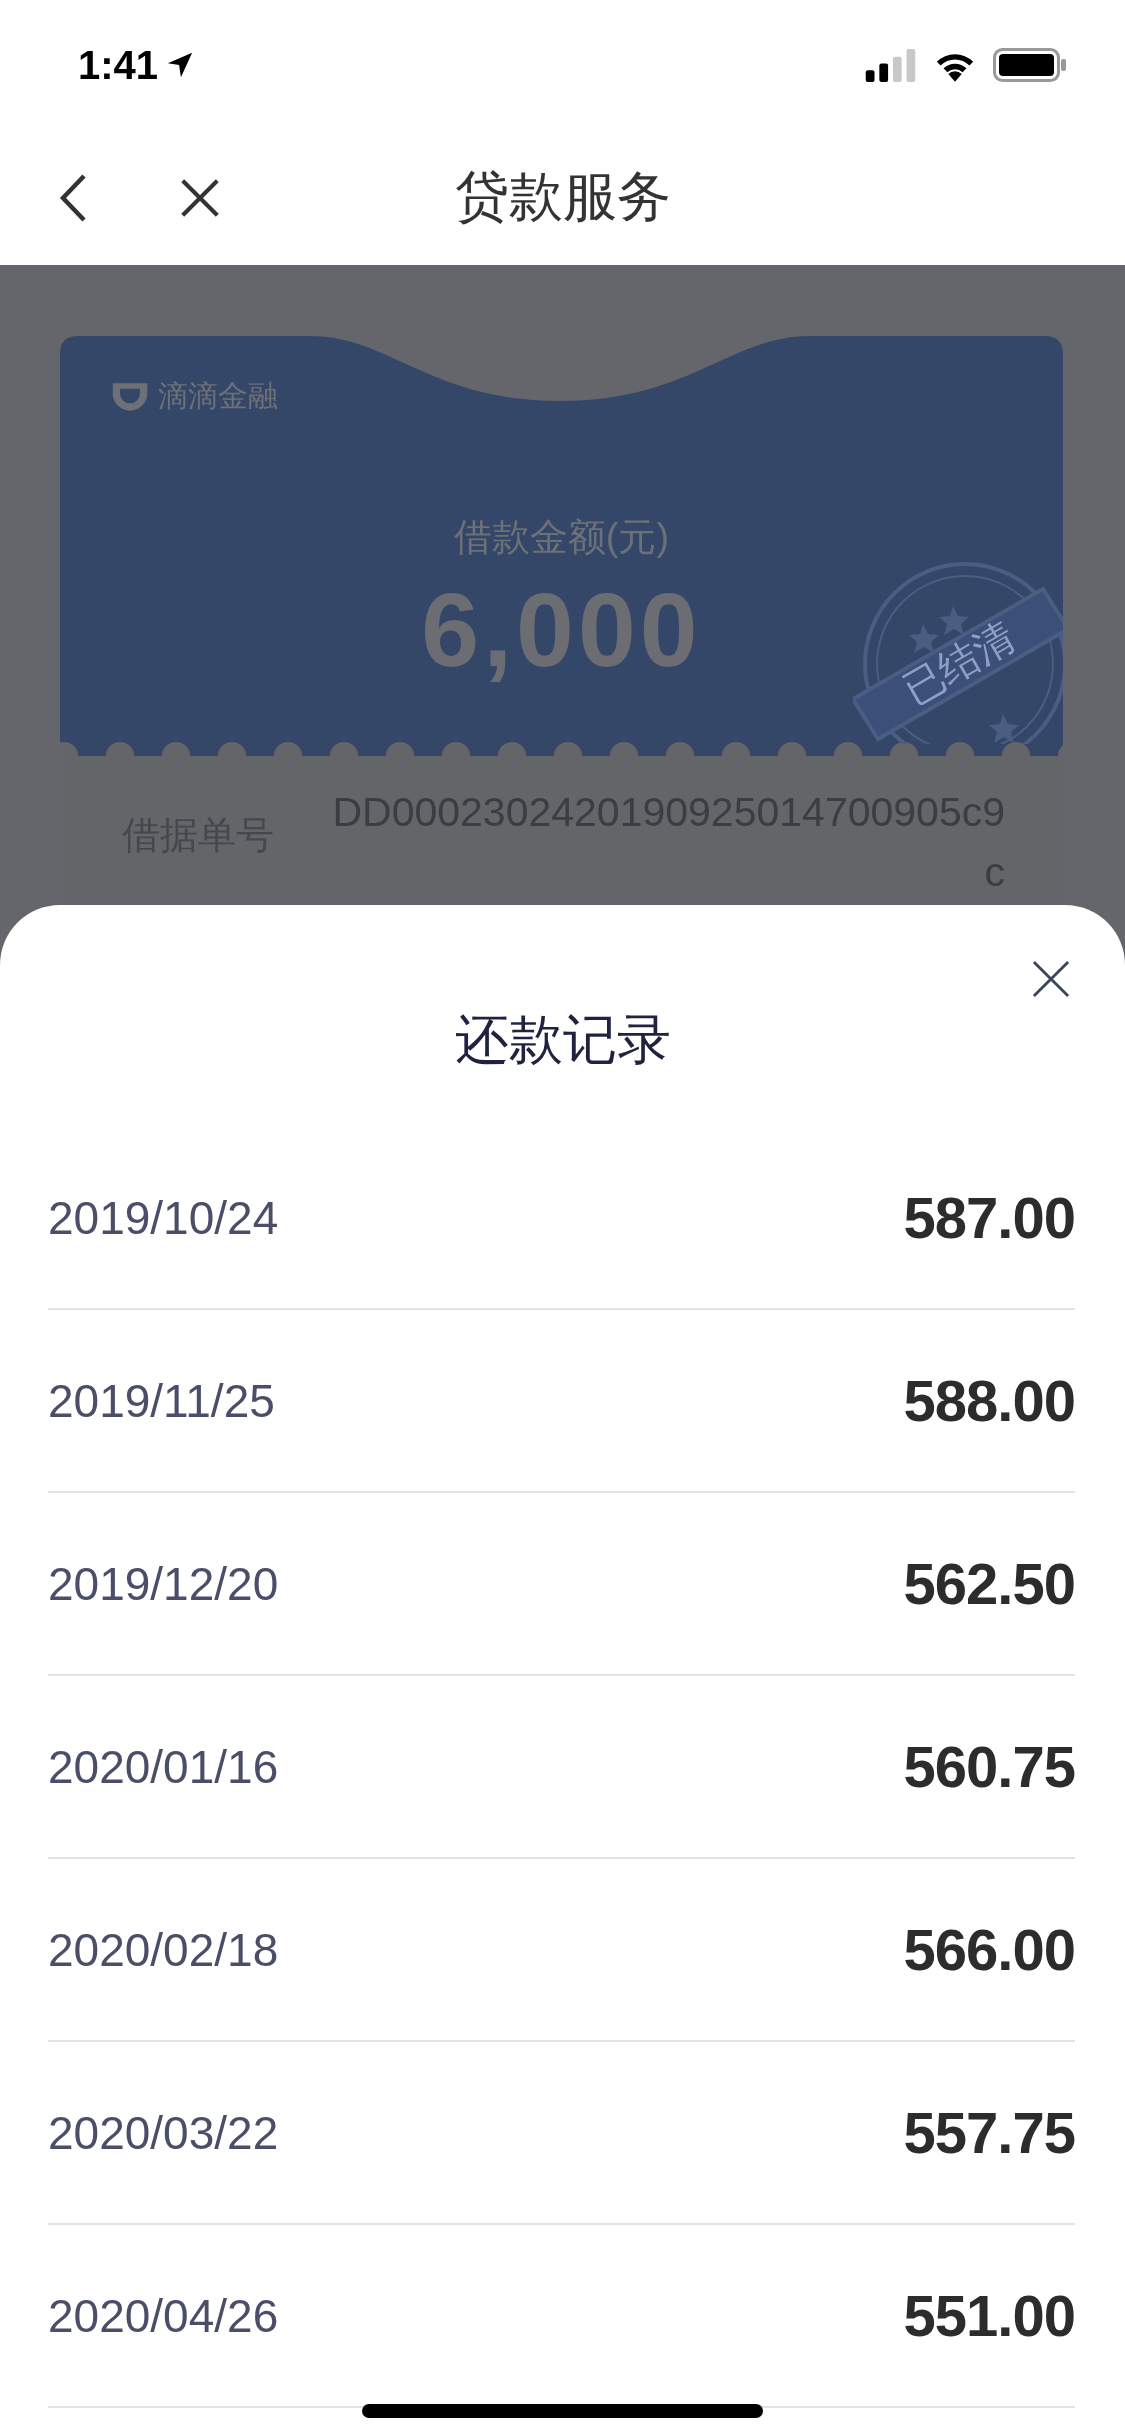 The width and height of the screenshot is (1125, 2436). What do you see at coordinates (118, 65) in the screenshot?
I see `status-time: 1:41` at bounding box center [118, 65].